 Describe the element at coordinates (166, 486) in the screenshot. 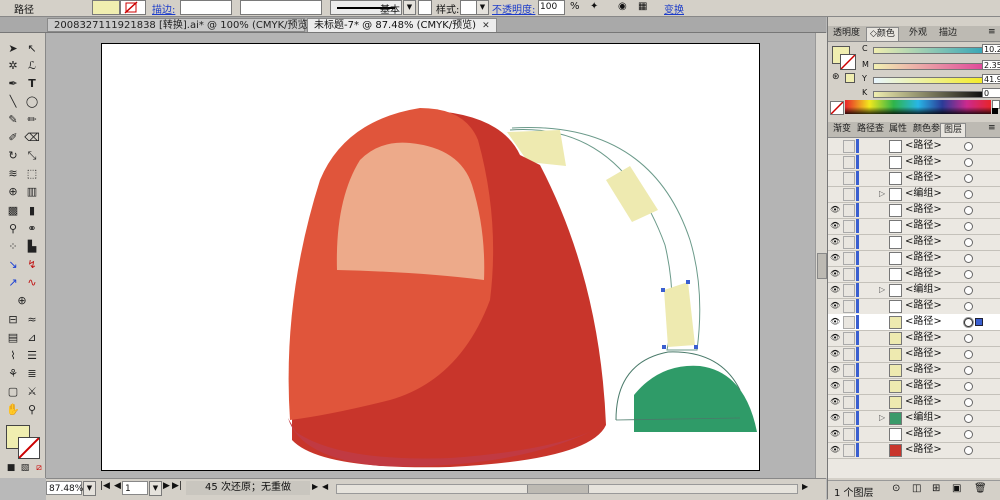

I see `next-page-icon: ▶` at that location.